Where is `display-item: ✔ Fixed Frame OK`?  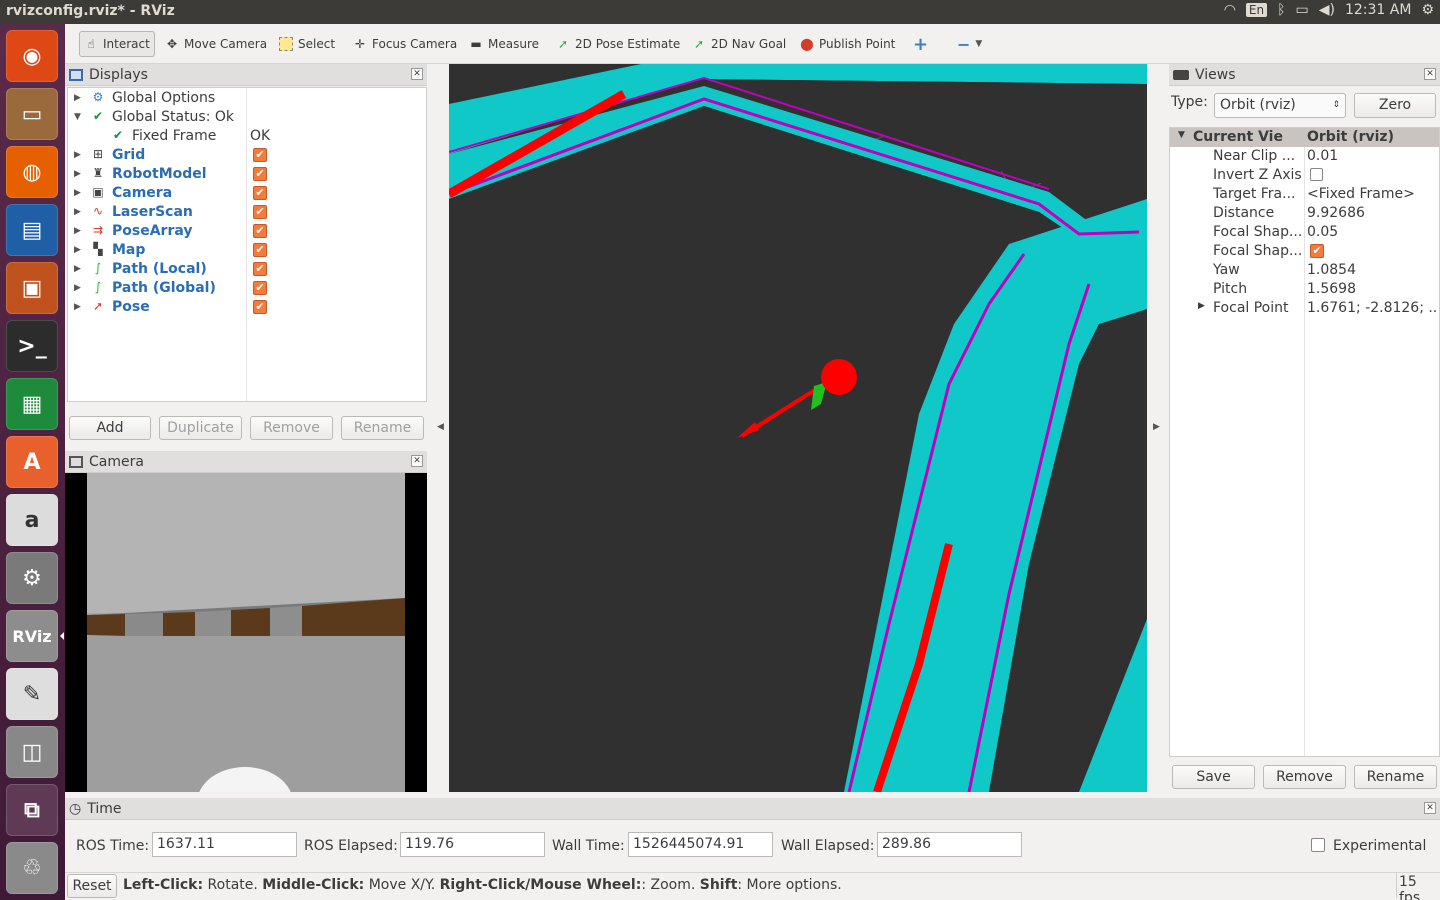
display-item: ✔ Fixed Frame OK is located at coordinates (247, 135).